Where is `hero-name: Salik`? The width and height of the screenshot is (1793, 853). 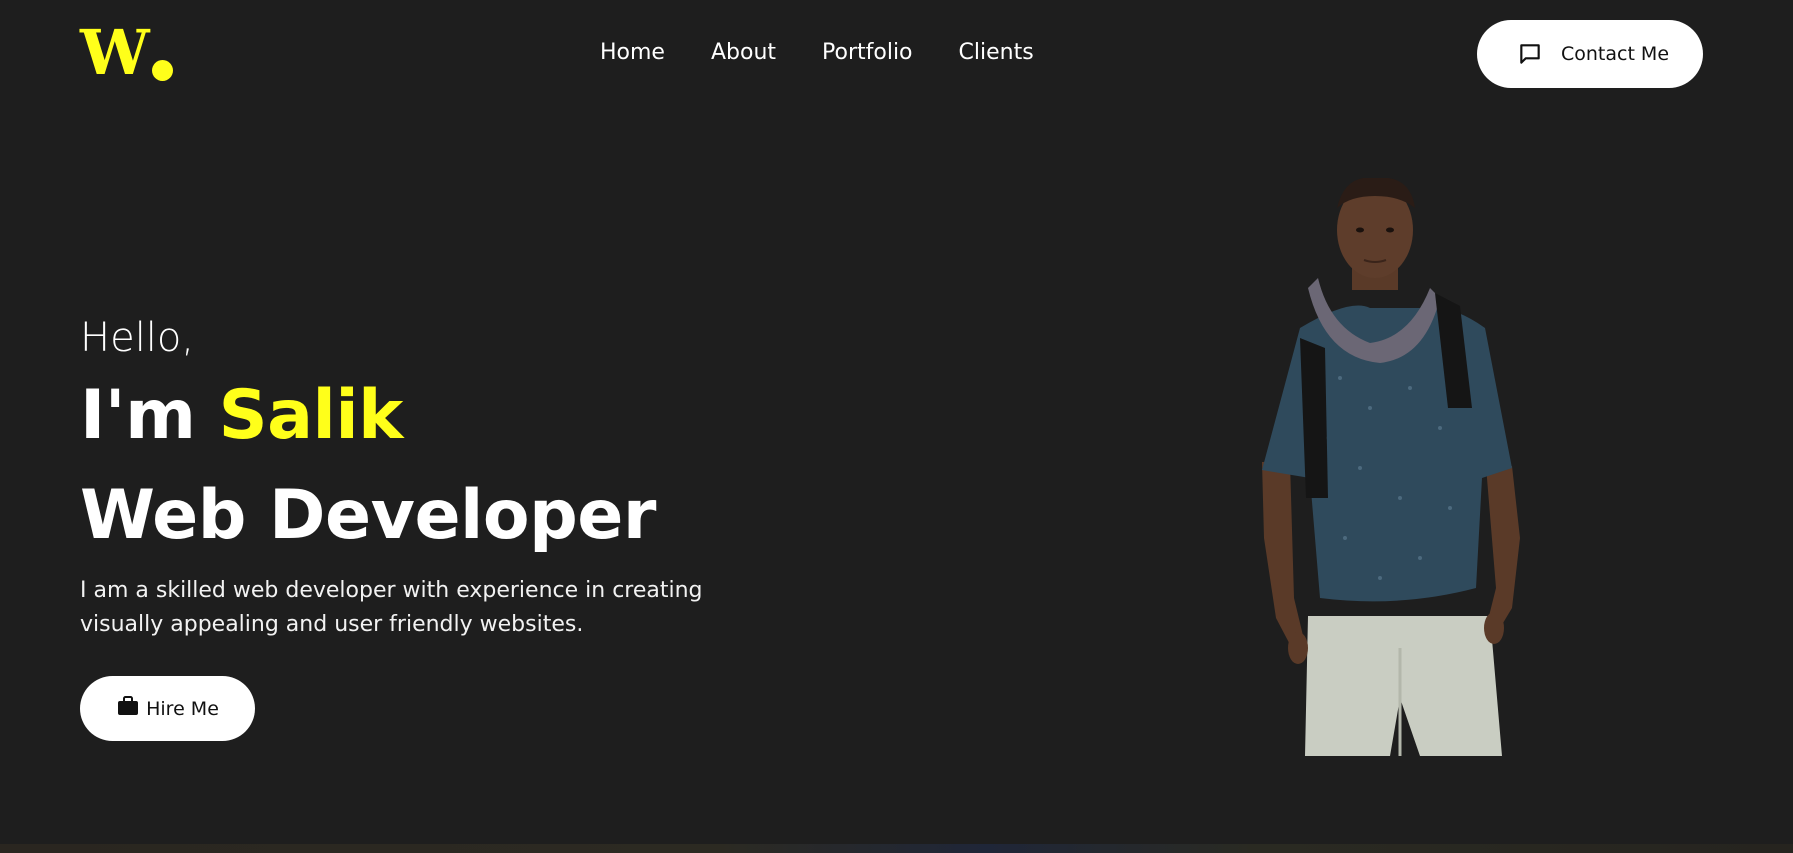
hero-name: Salik is located at coordinates (311, 415).